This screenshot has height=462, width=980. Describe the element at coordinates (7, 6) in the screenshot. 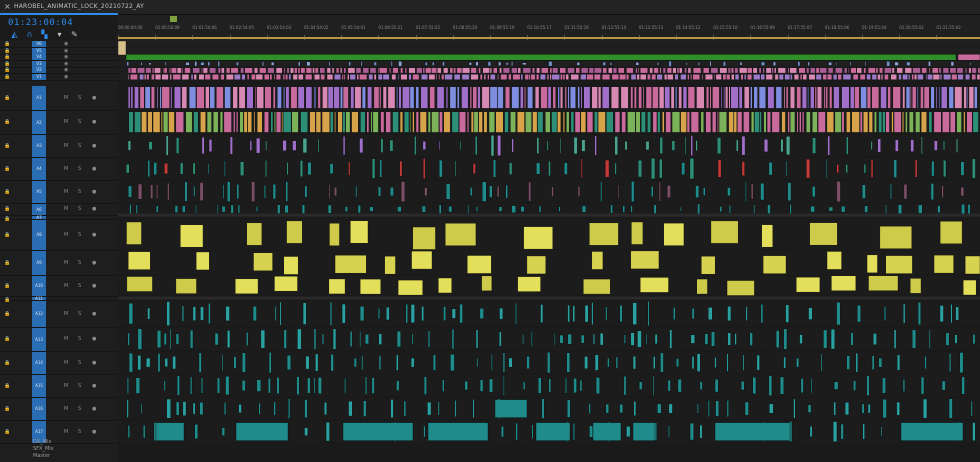

I see `tab-close-icon: ×` at that location.